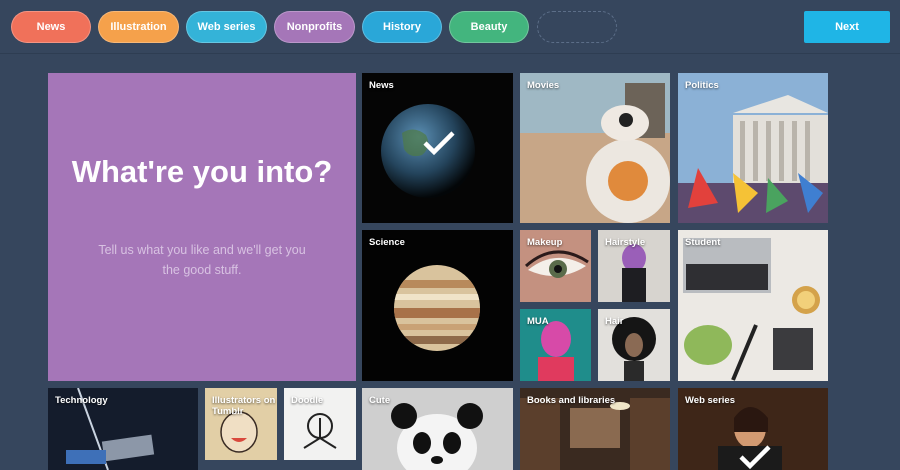 The height and width of the screenshot is (470, 900). I want to click on tile-illustrators: Illustrators on Tumblr, so click(241, 424).